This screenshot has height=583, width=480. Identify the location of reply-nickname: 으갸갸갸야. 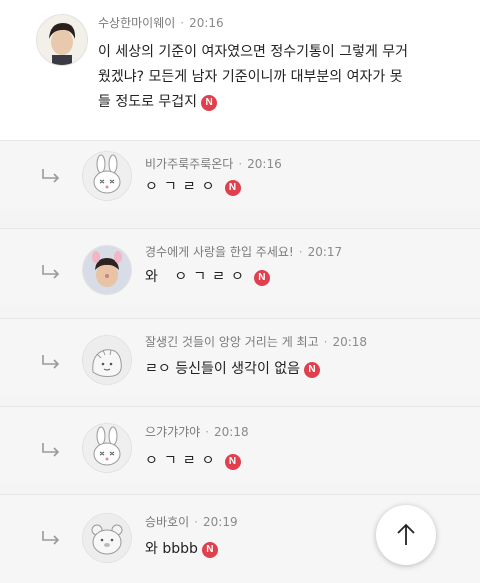
(172, 432).